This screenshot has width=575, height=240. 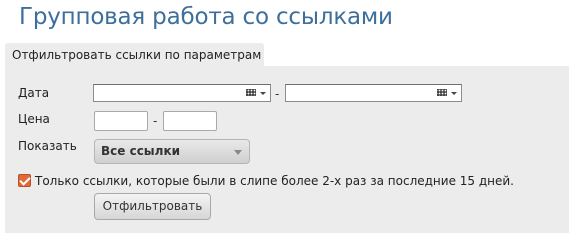 What do you see at coordinates (190, 121) in the screenshot?
I see `price-to-input` at bounding box center [190, 121].